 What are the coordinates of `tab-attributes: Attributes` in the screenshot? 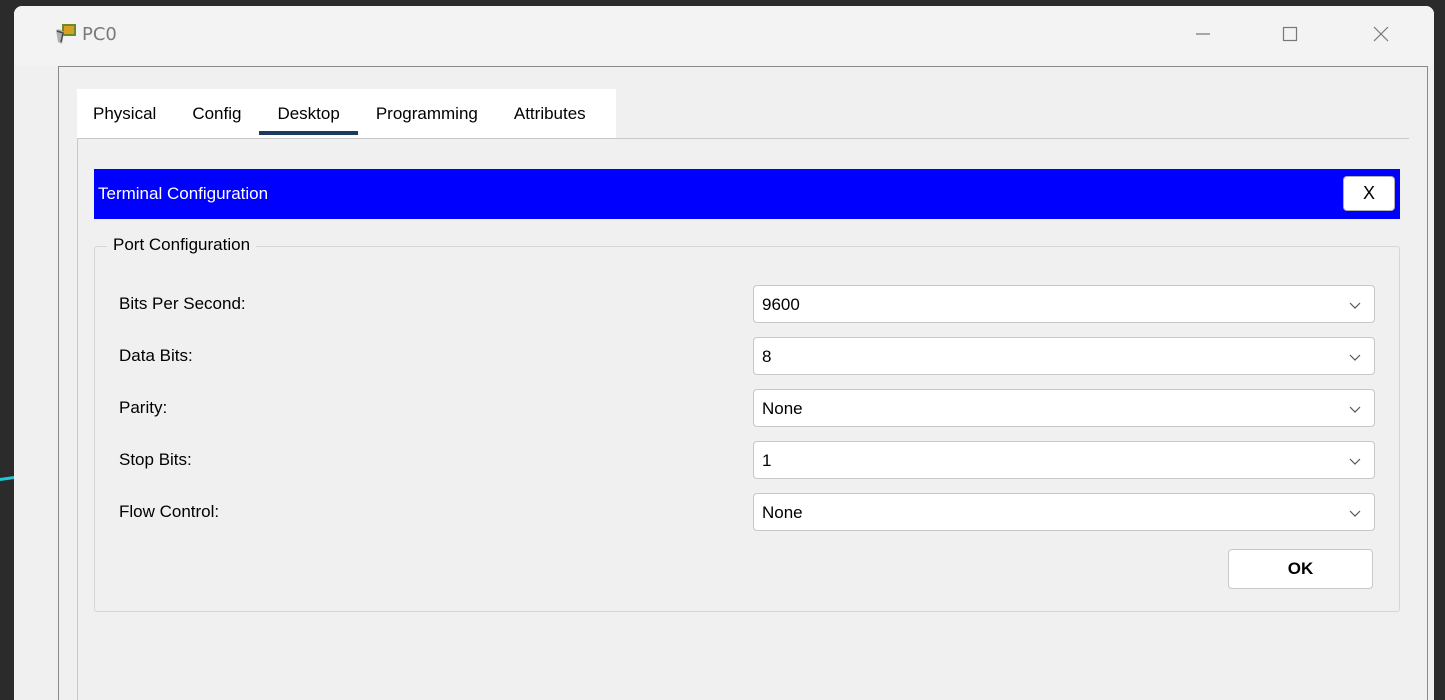 It's located at (550, 113).